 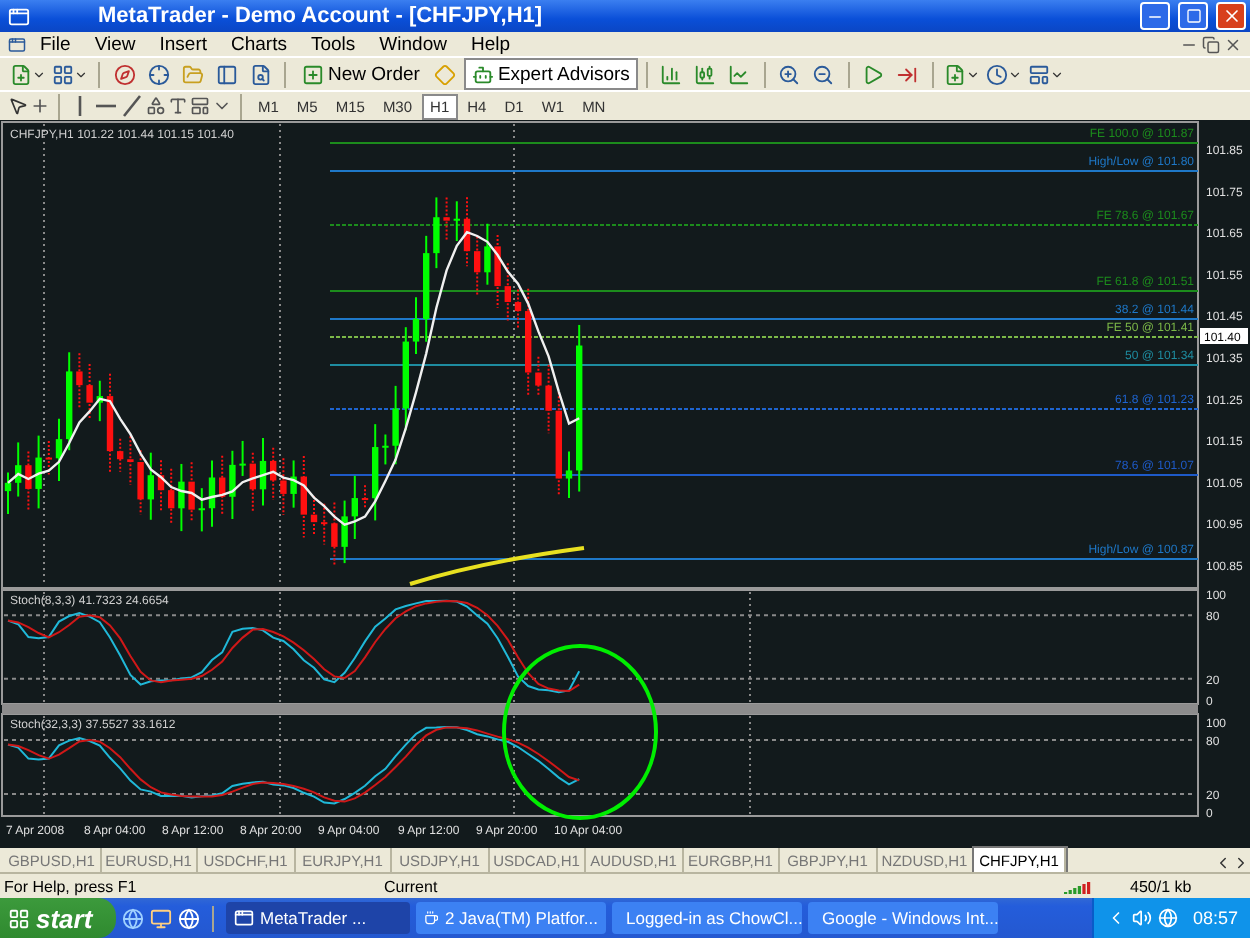 I want to click on menu-item: Insert, so click(x=183, y=44).